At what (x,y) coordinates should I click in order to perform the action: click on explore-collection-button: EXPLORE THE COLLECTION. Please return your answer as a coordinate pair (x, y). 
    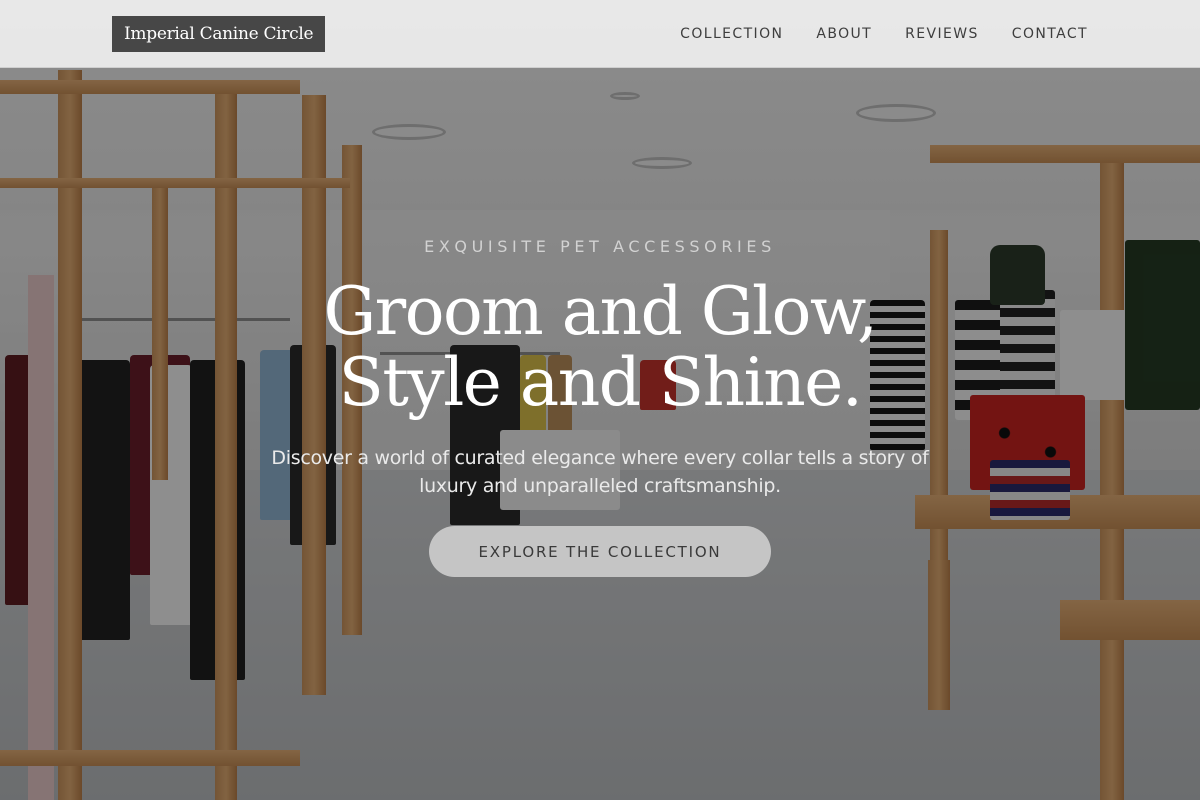
    Looking at the image, I should click on (600, 551).